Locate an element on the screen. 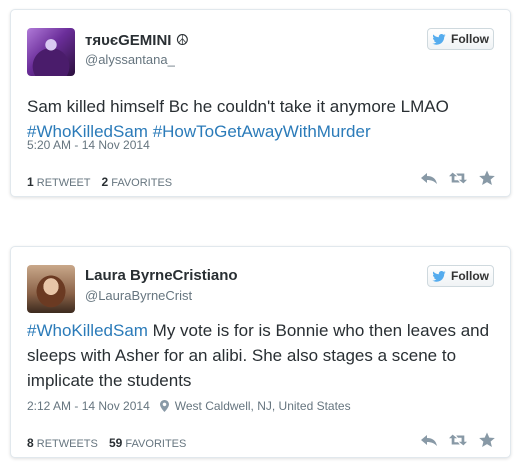  timestamp-link: 5:20 AM - 14 Nov 2014 is located at coordinates (88, 145).